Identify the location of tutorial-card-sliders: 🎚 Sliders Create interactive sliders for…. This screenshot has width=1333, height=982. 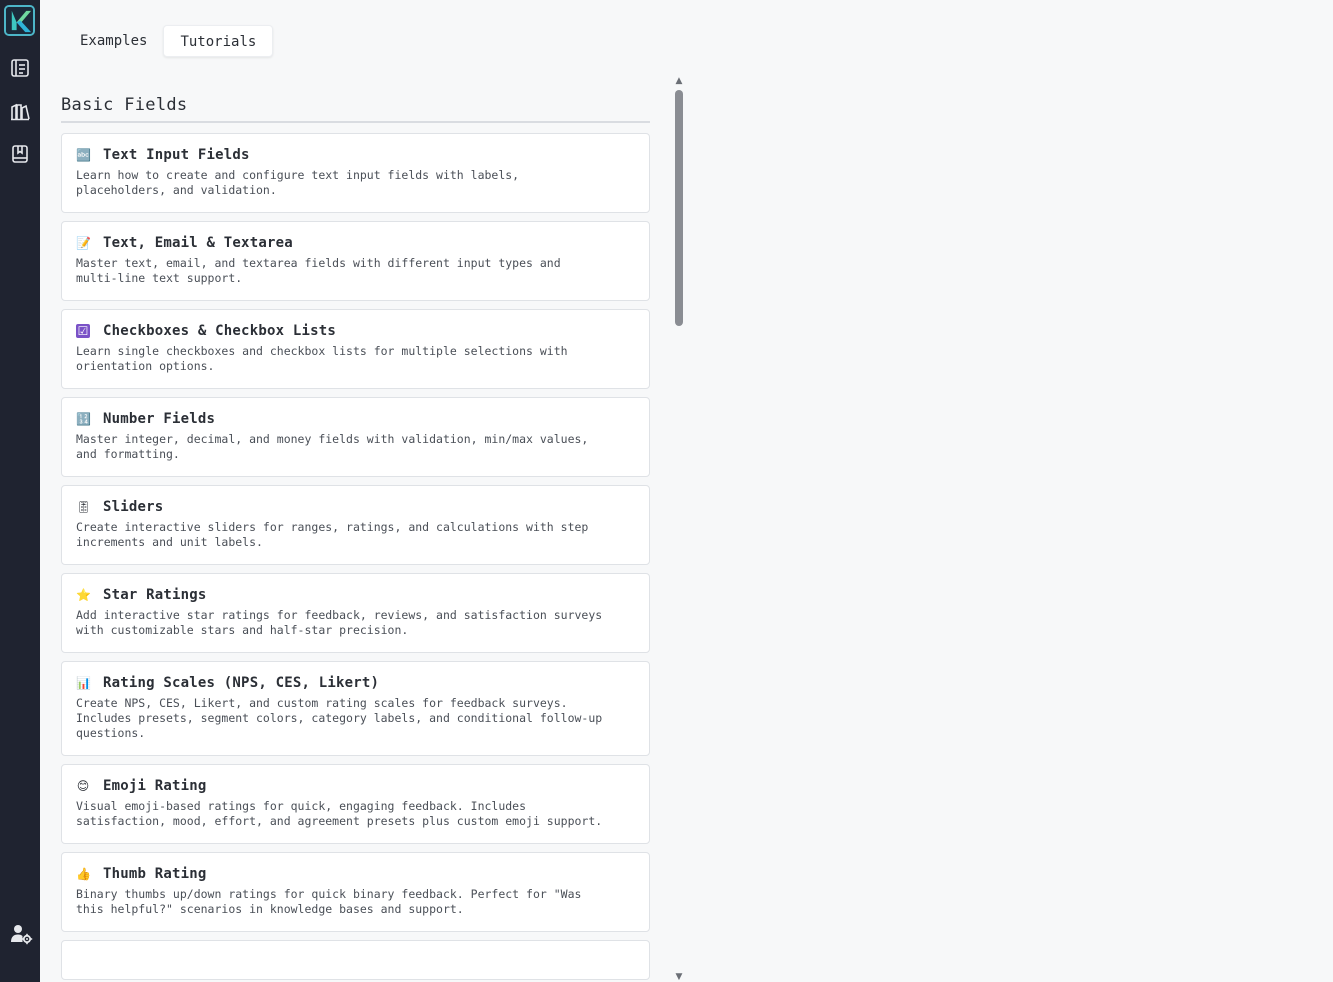
(355, 525).